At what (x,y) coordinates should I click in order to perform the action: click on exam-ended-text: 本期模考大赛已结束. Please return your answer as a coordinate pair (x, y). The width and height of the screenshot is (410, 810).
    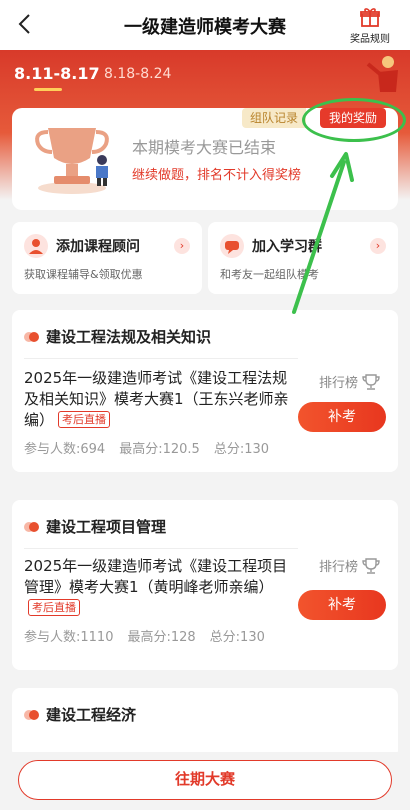
    Looking at the image, I should click on (204, 147).